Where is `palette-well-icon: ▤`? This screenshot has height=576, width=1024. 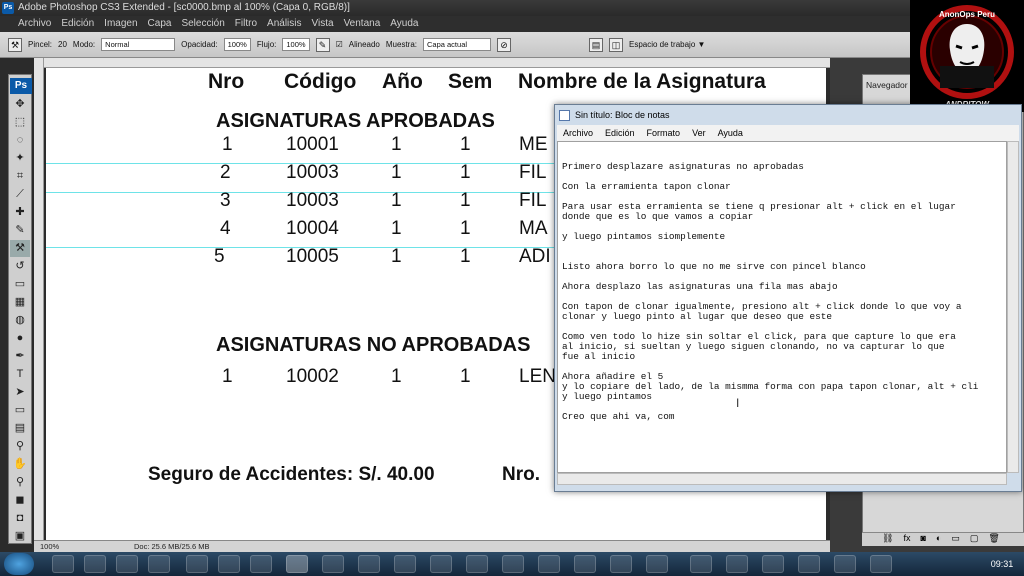 palette-well-icon: ▤ is located at coordinates (596, 44).